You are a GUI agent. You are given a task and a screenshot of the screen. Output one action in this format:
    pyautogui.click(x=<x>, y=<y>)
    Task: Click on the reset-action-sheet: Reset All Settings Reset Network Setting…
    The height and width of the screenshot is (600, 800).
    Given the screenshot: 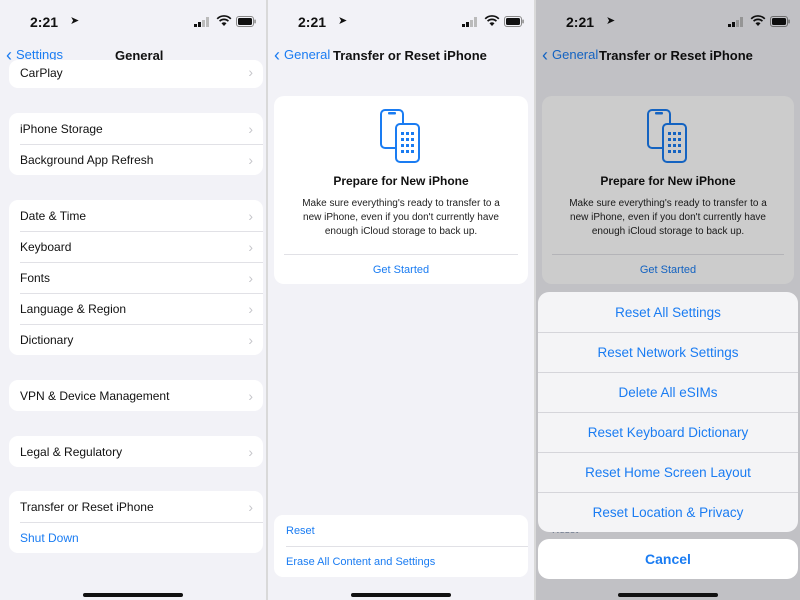 What is the action you would take?
    pyautogui.click(x=668, y=412)
    